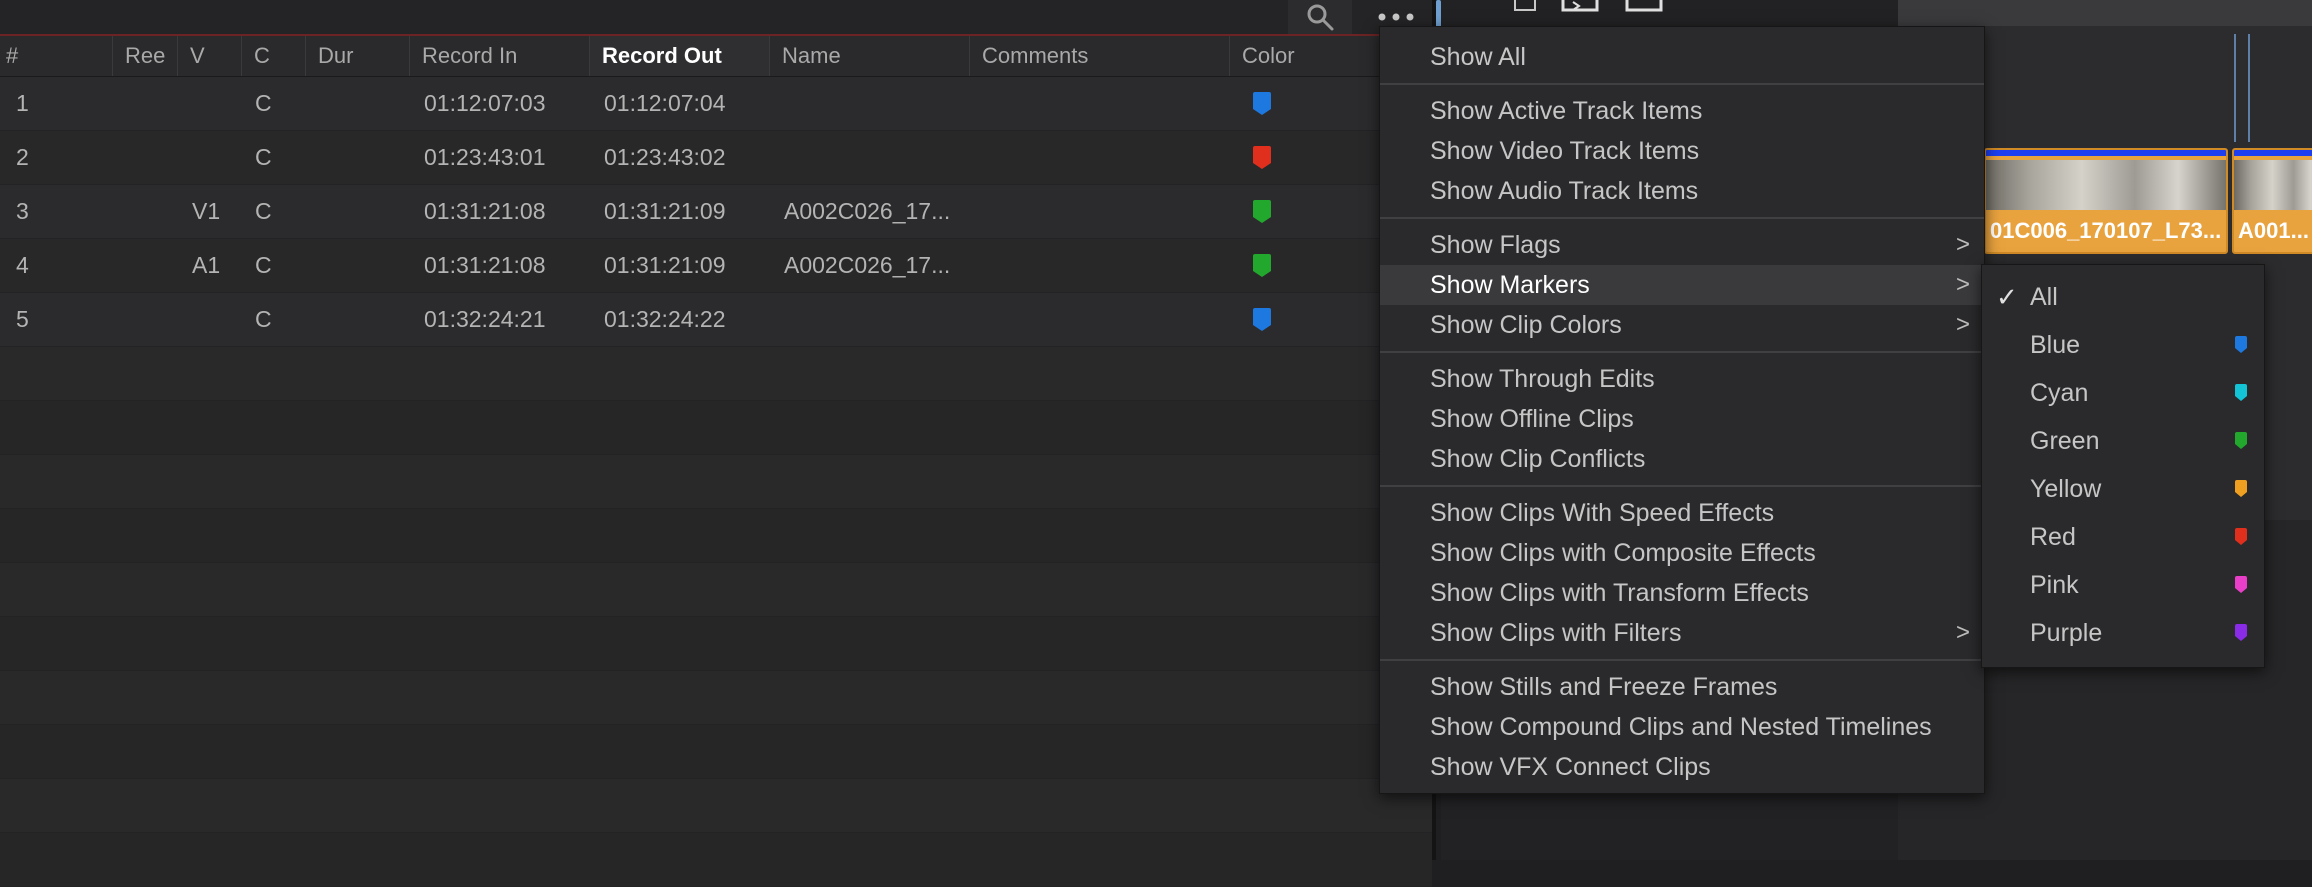 The width and height of the screenshot is (2312, 887). What do you see at coordinates (1556, 633) in the screenshot?
I see `menu-item-label: Show Clips with Filters` at bounding box center [1556, 633].